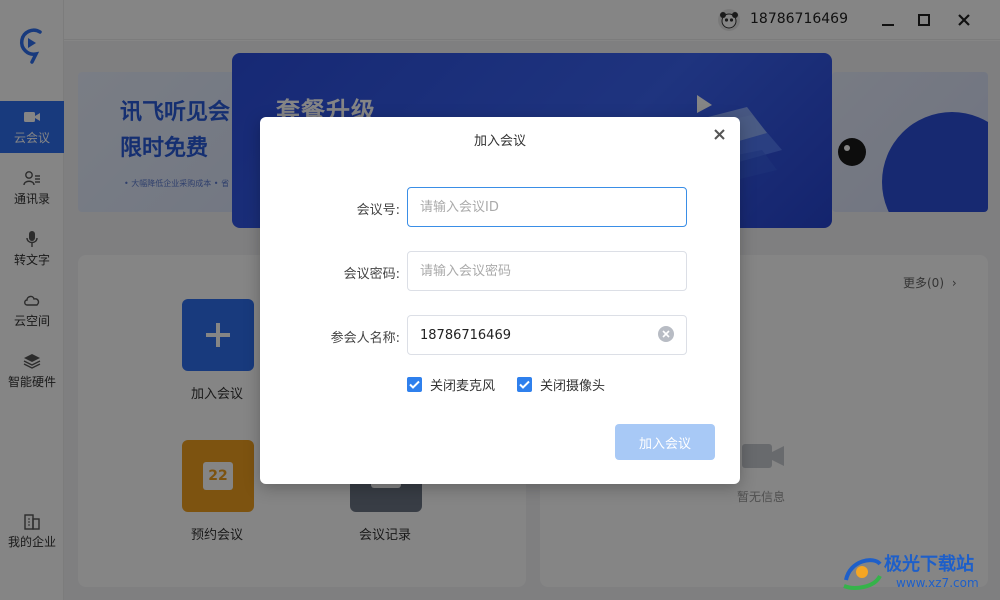 The width and height of the screenshot is (1000, 600). I want to click on meeting-id-label: 会议号:, so click(378, 210).